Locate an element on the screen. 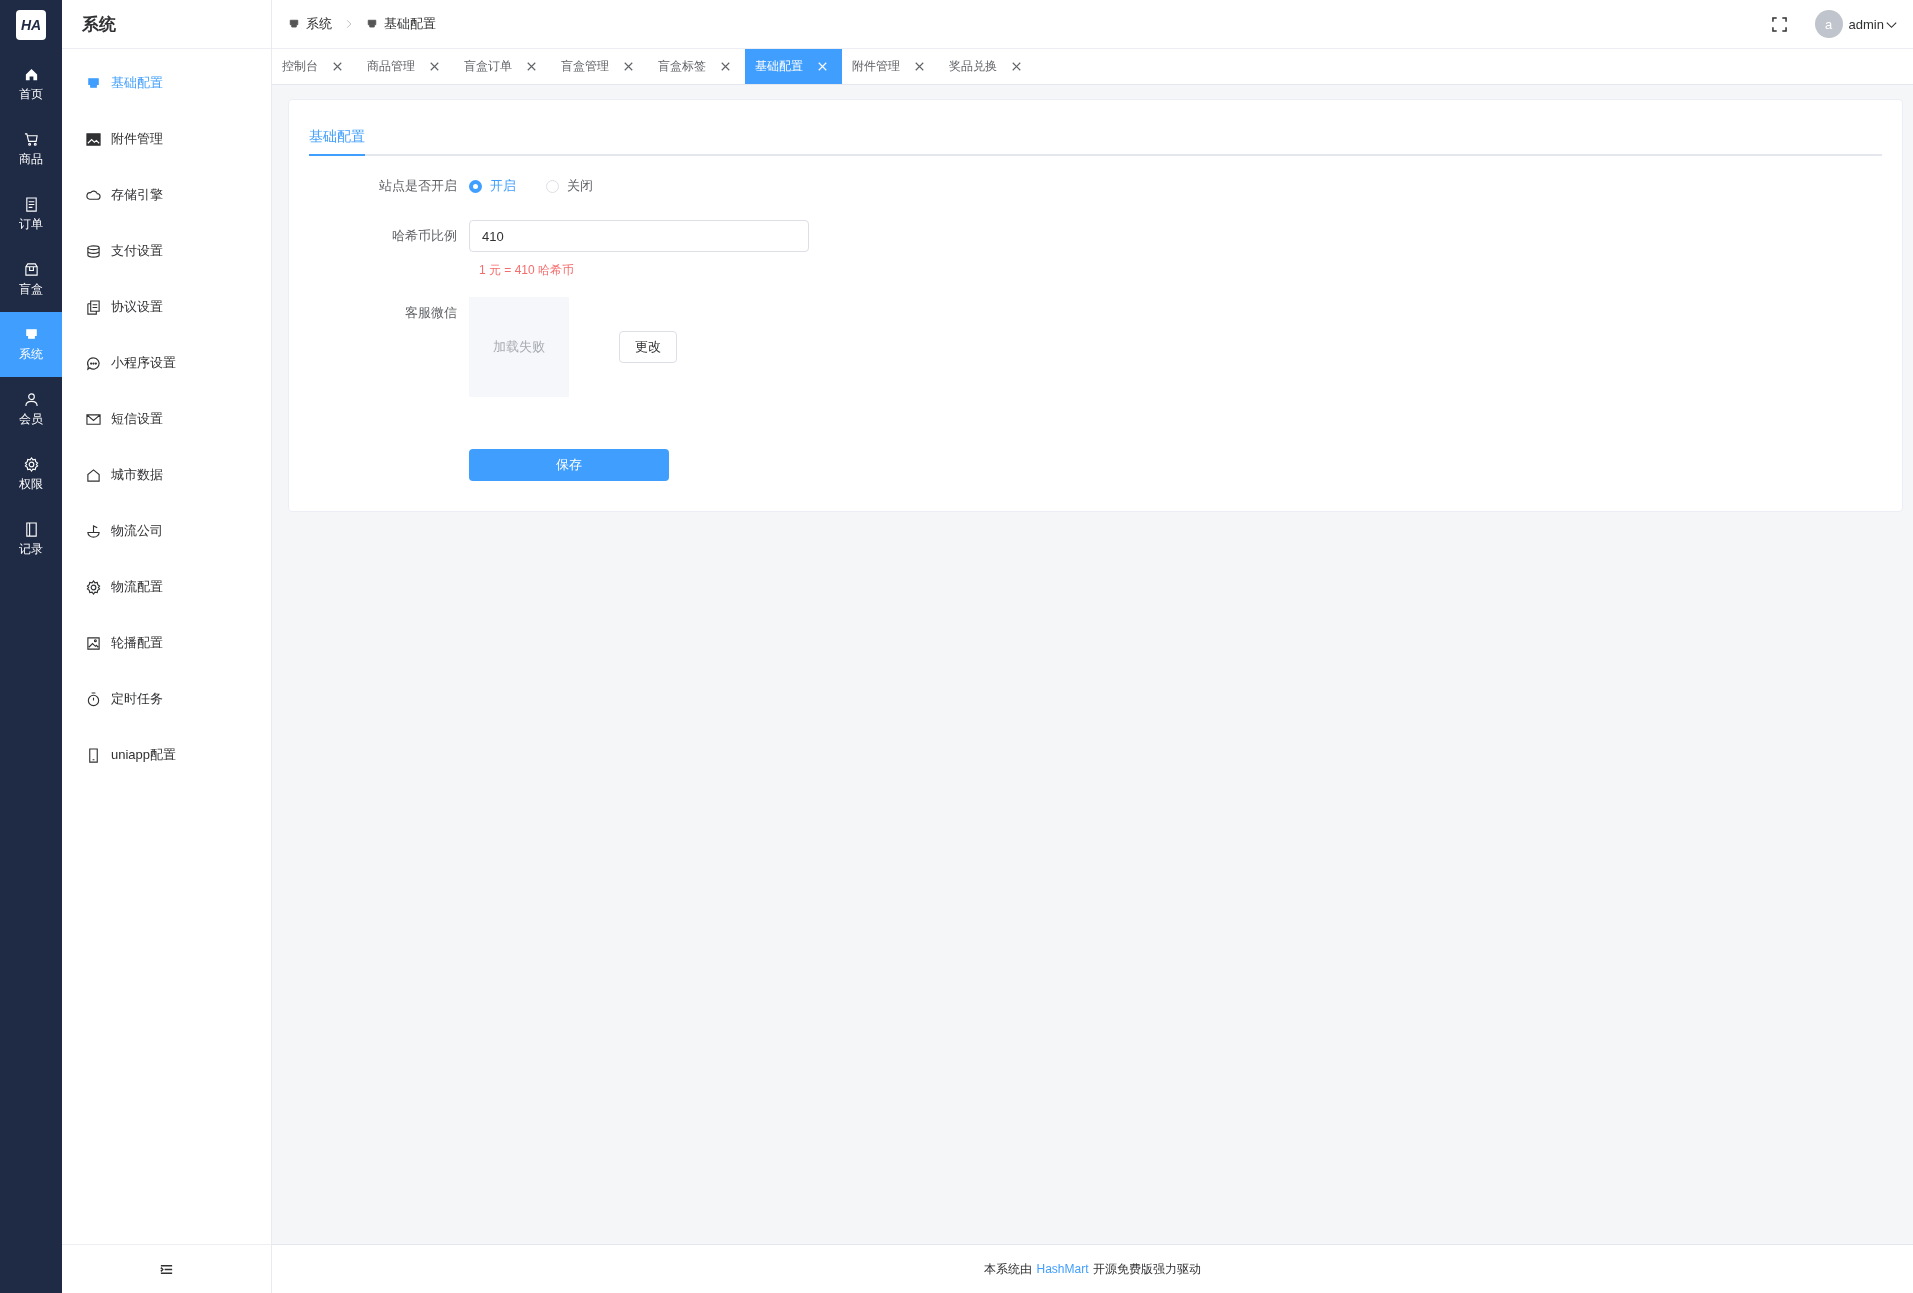 This screenshot has height=1293, width=1913. mail-icon is located at coordinates (93, 419).